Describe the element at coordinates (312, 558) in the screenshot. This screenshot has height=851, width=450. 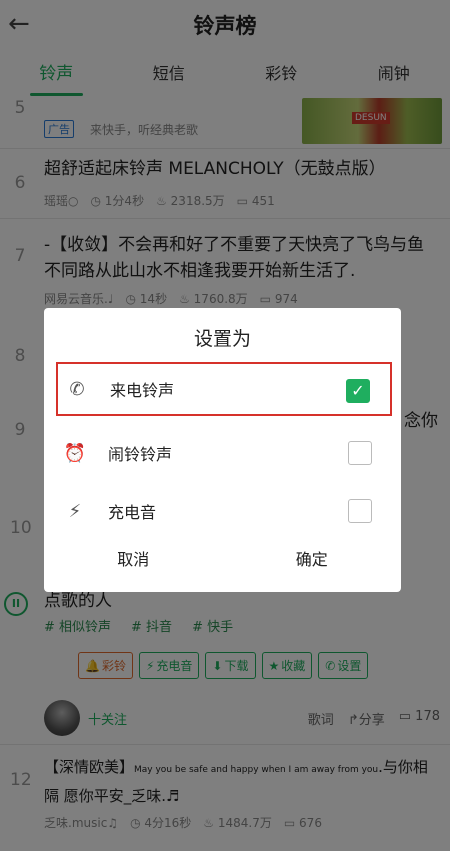
I see `confirm-button: 确定` at that location.